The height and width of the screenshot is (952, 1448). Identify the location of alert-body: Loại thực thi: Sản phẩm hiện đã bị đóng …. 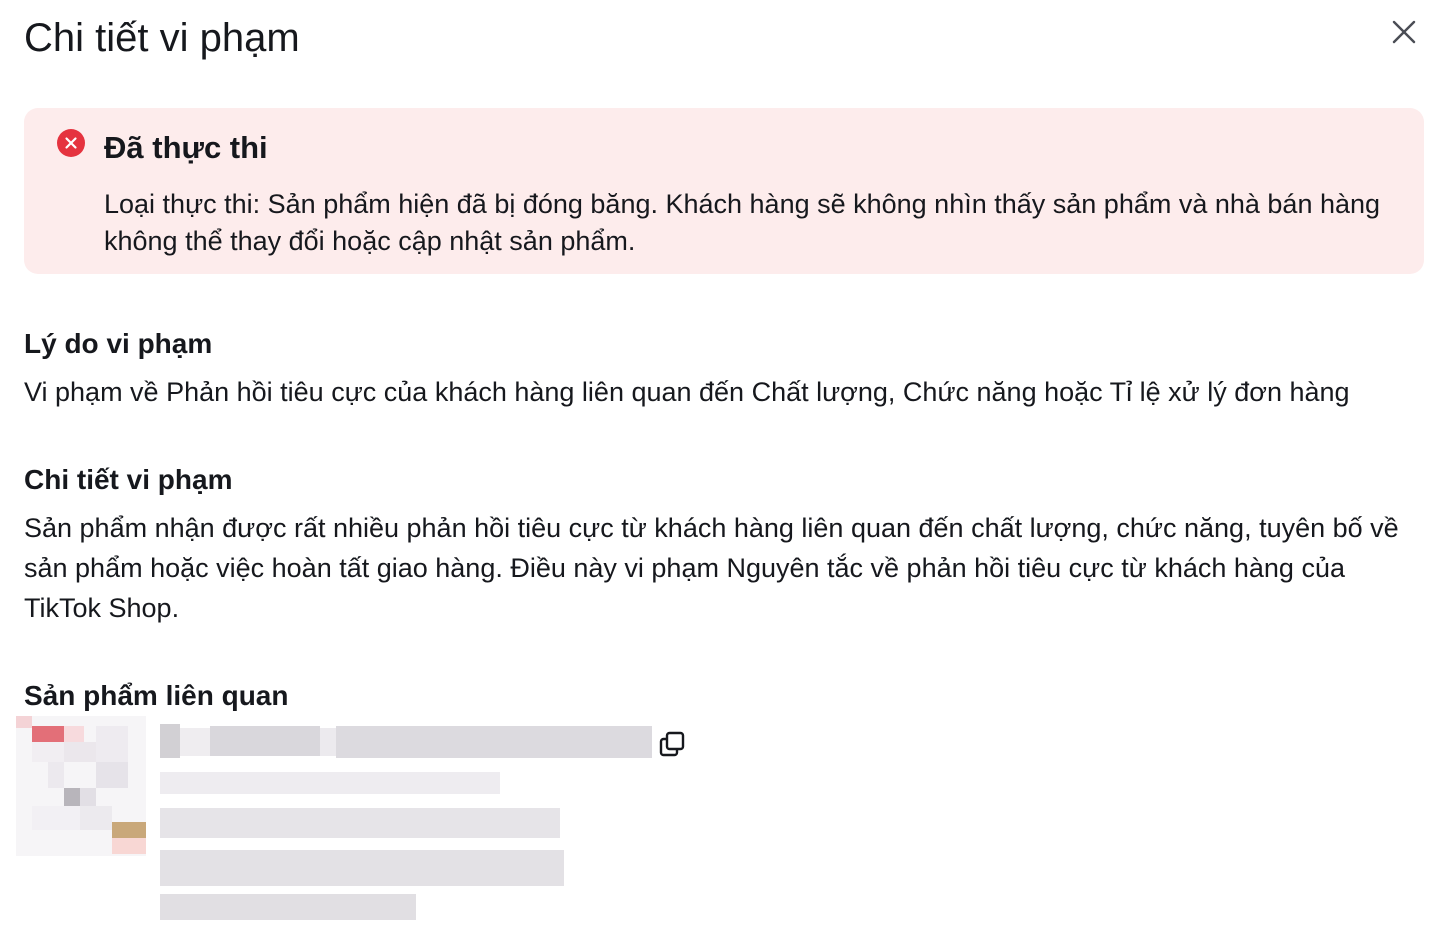
(742, 222).